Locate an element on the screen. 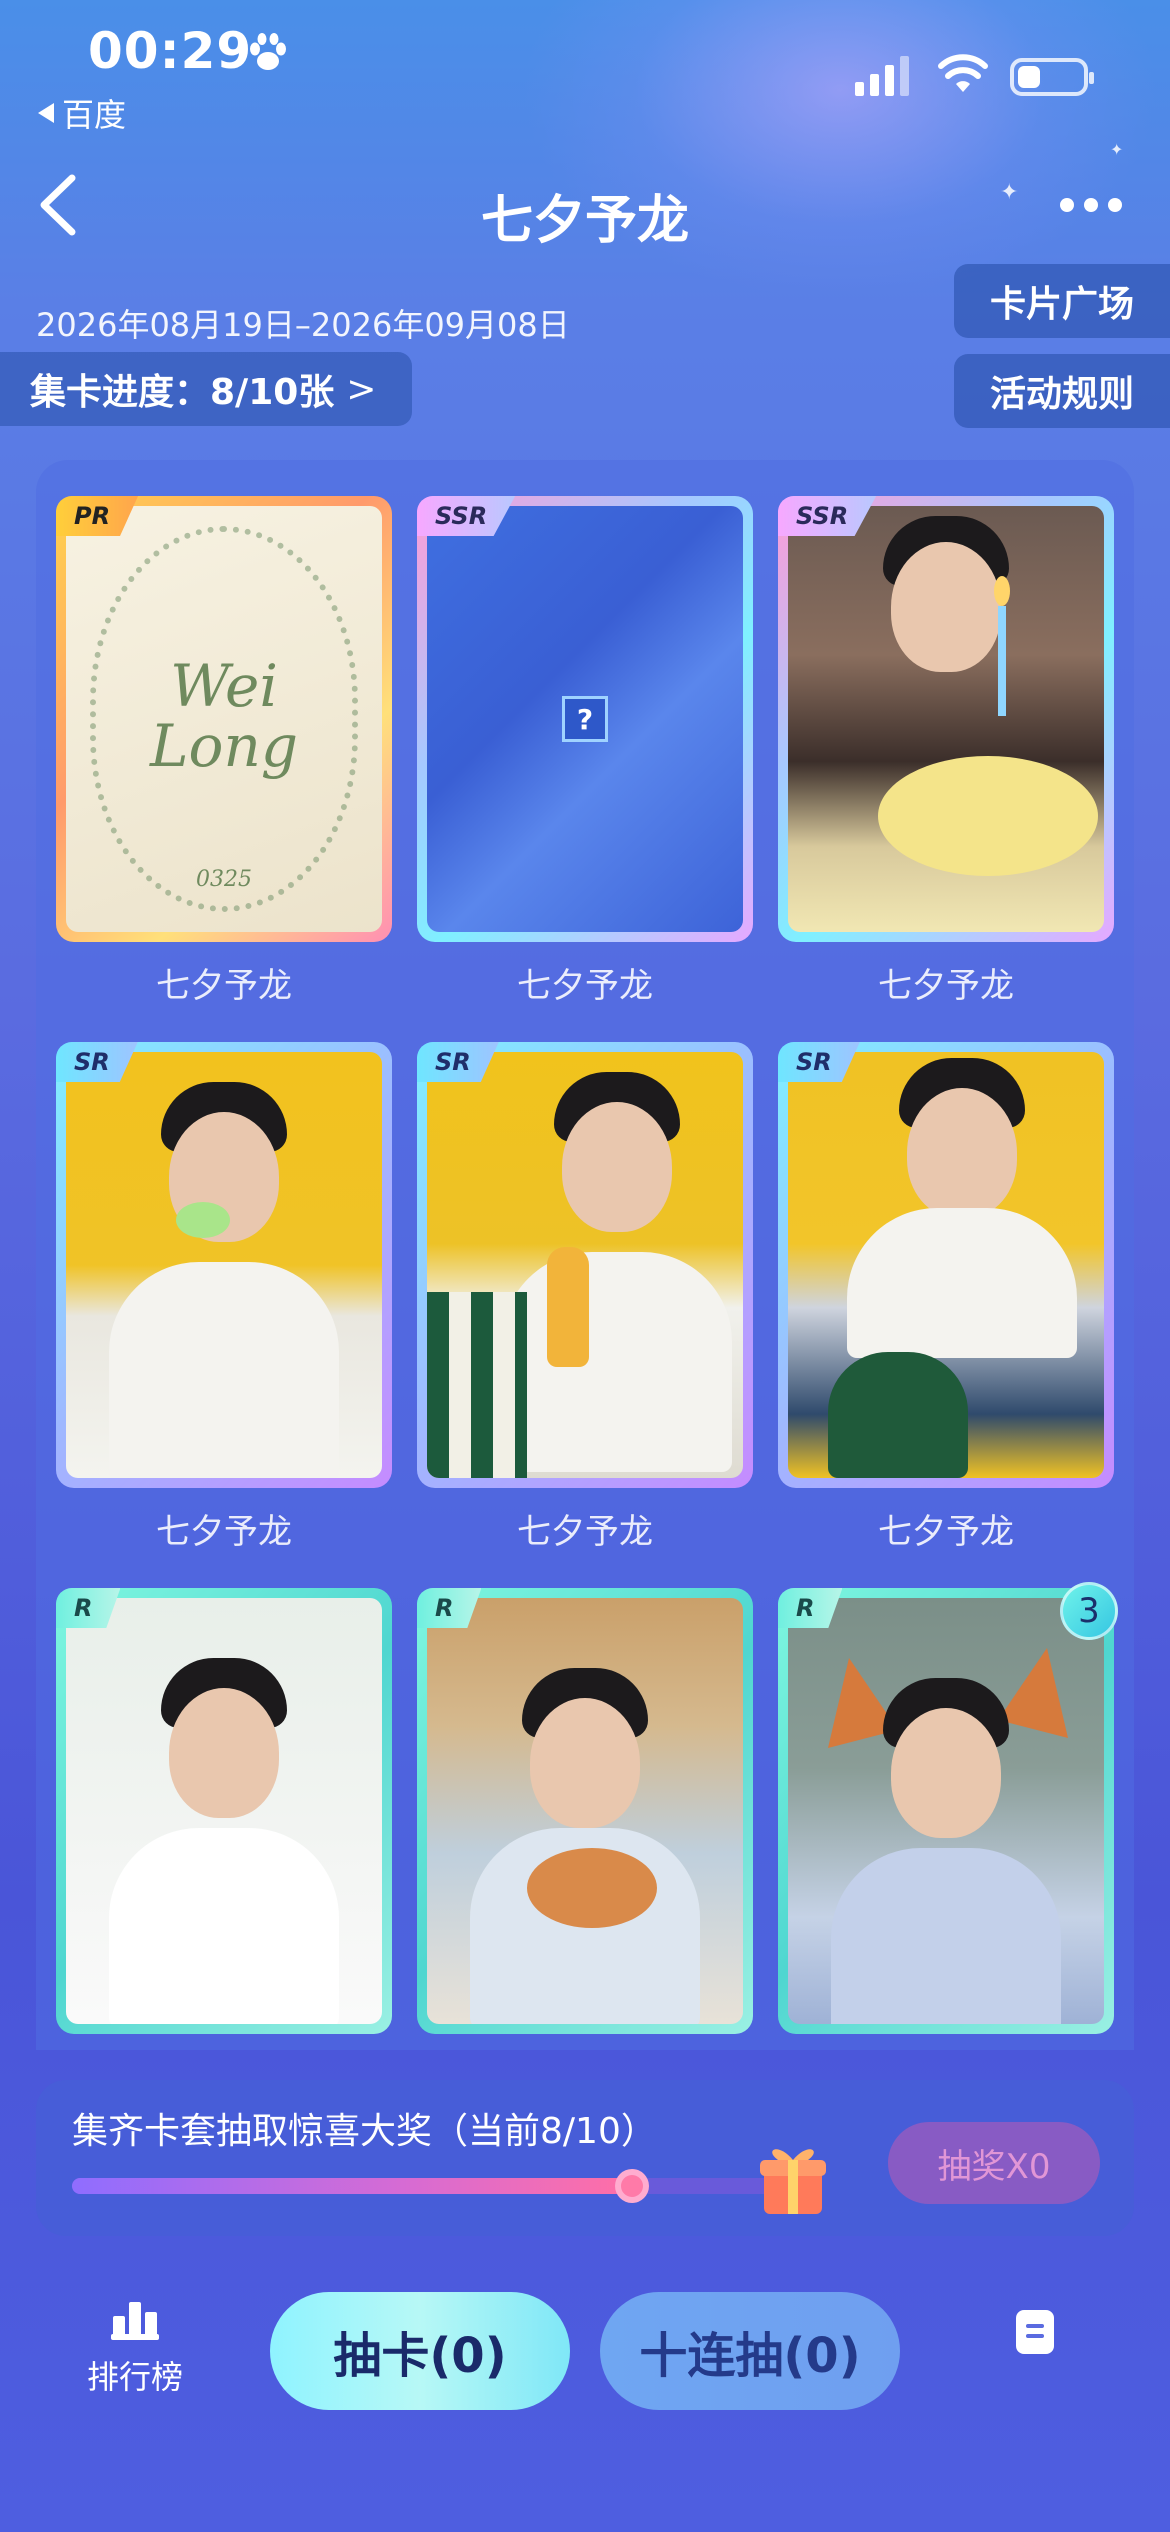 Image resolution: width=1170 pixels, height=2532 pixels. card-frame: Wei Long 0325 is located at coordinates (224, 719).